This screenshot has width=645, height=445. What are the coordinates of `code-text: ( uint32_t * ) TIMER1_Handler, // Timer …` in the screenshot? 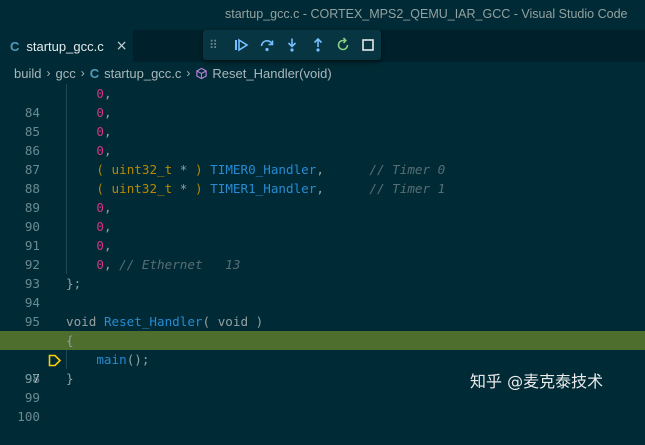 It's located at (271, 188).